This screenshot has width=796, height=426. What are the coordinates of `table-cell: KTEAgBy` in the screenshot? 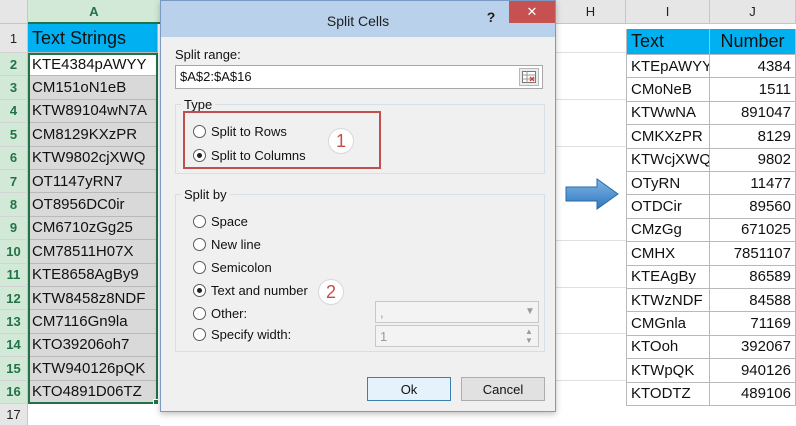 It's located at (668, 277).